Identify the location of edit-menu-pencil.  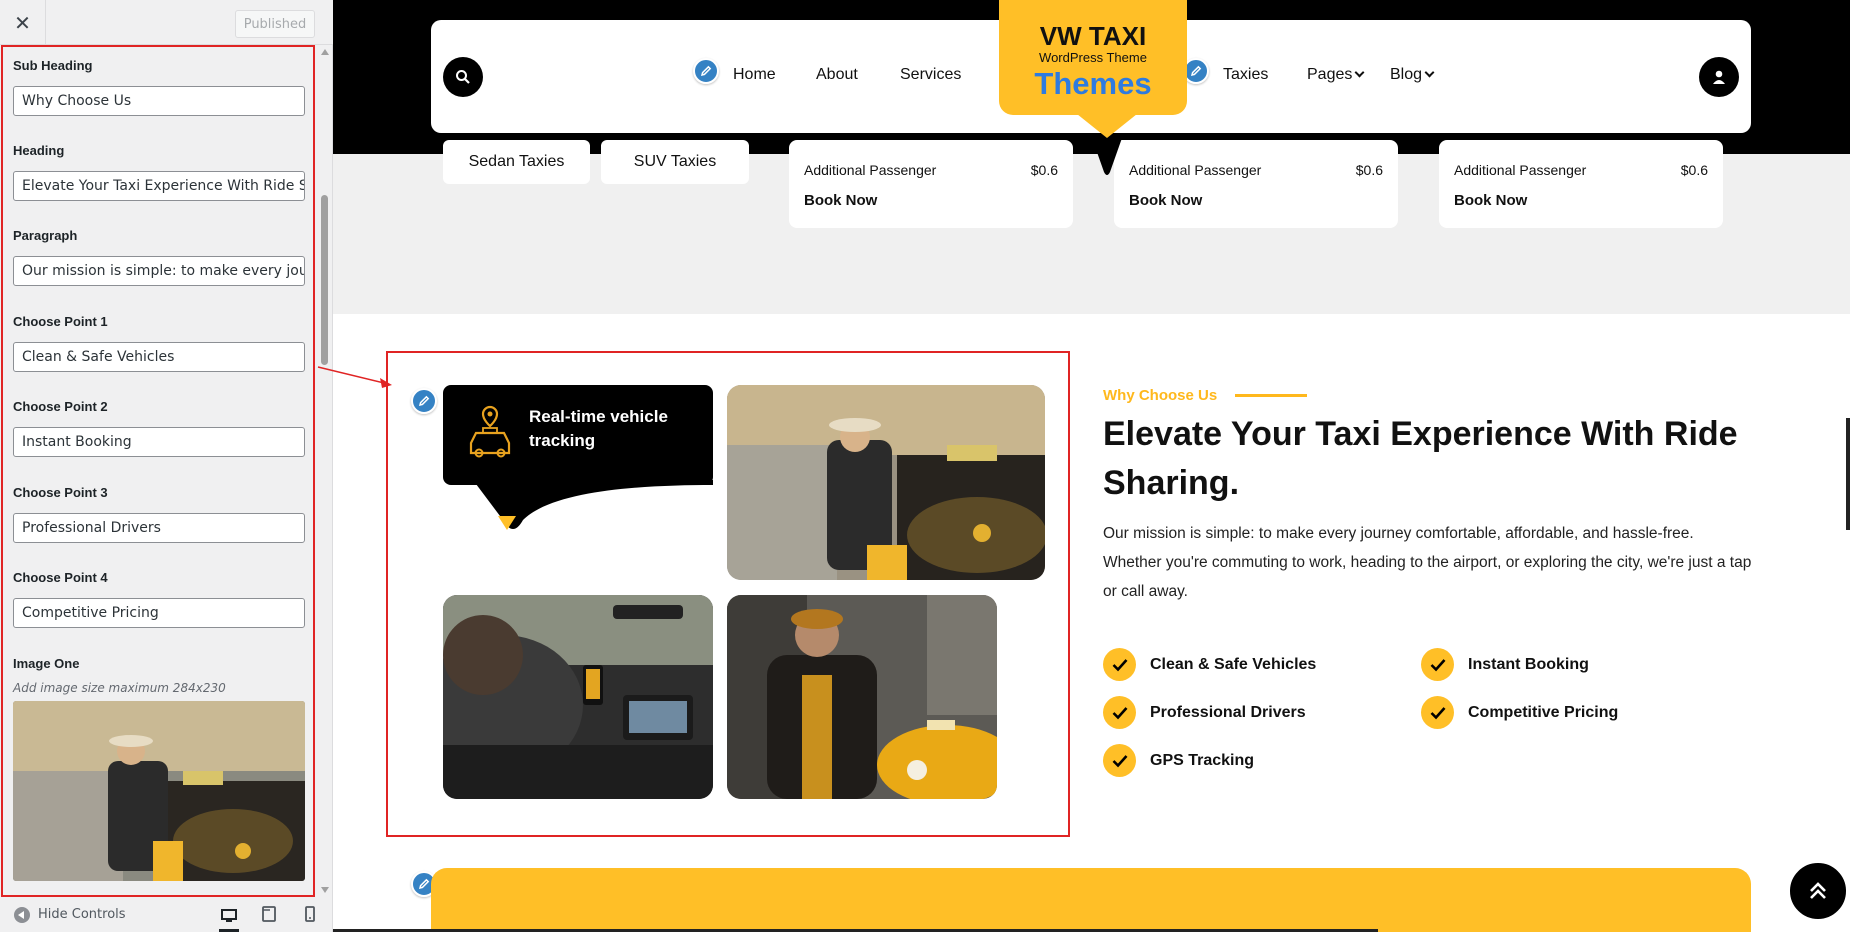
(706, 71).